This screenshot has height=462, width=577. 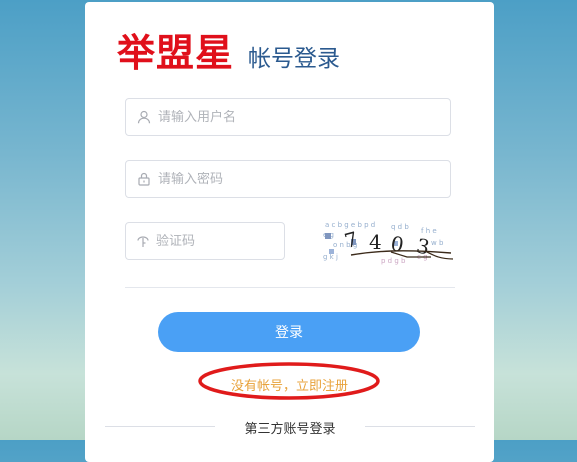 What do you see at coordinates (304, 117) in the screenshot?
I see `username-input` at bounding box center [304, 117].